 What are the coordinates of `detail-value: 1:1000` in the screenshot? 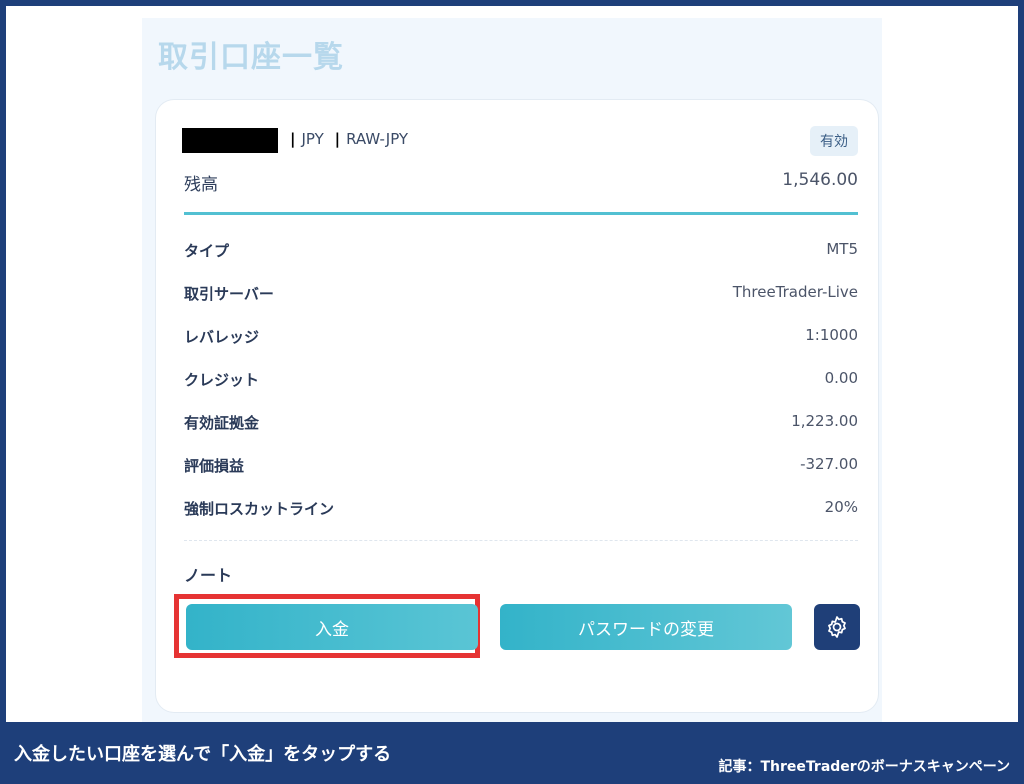 It's located at (831, 335).